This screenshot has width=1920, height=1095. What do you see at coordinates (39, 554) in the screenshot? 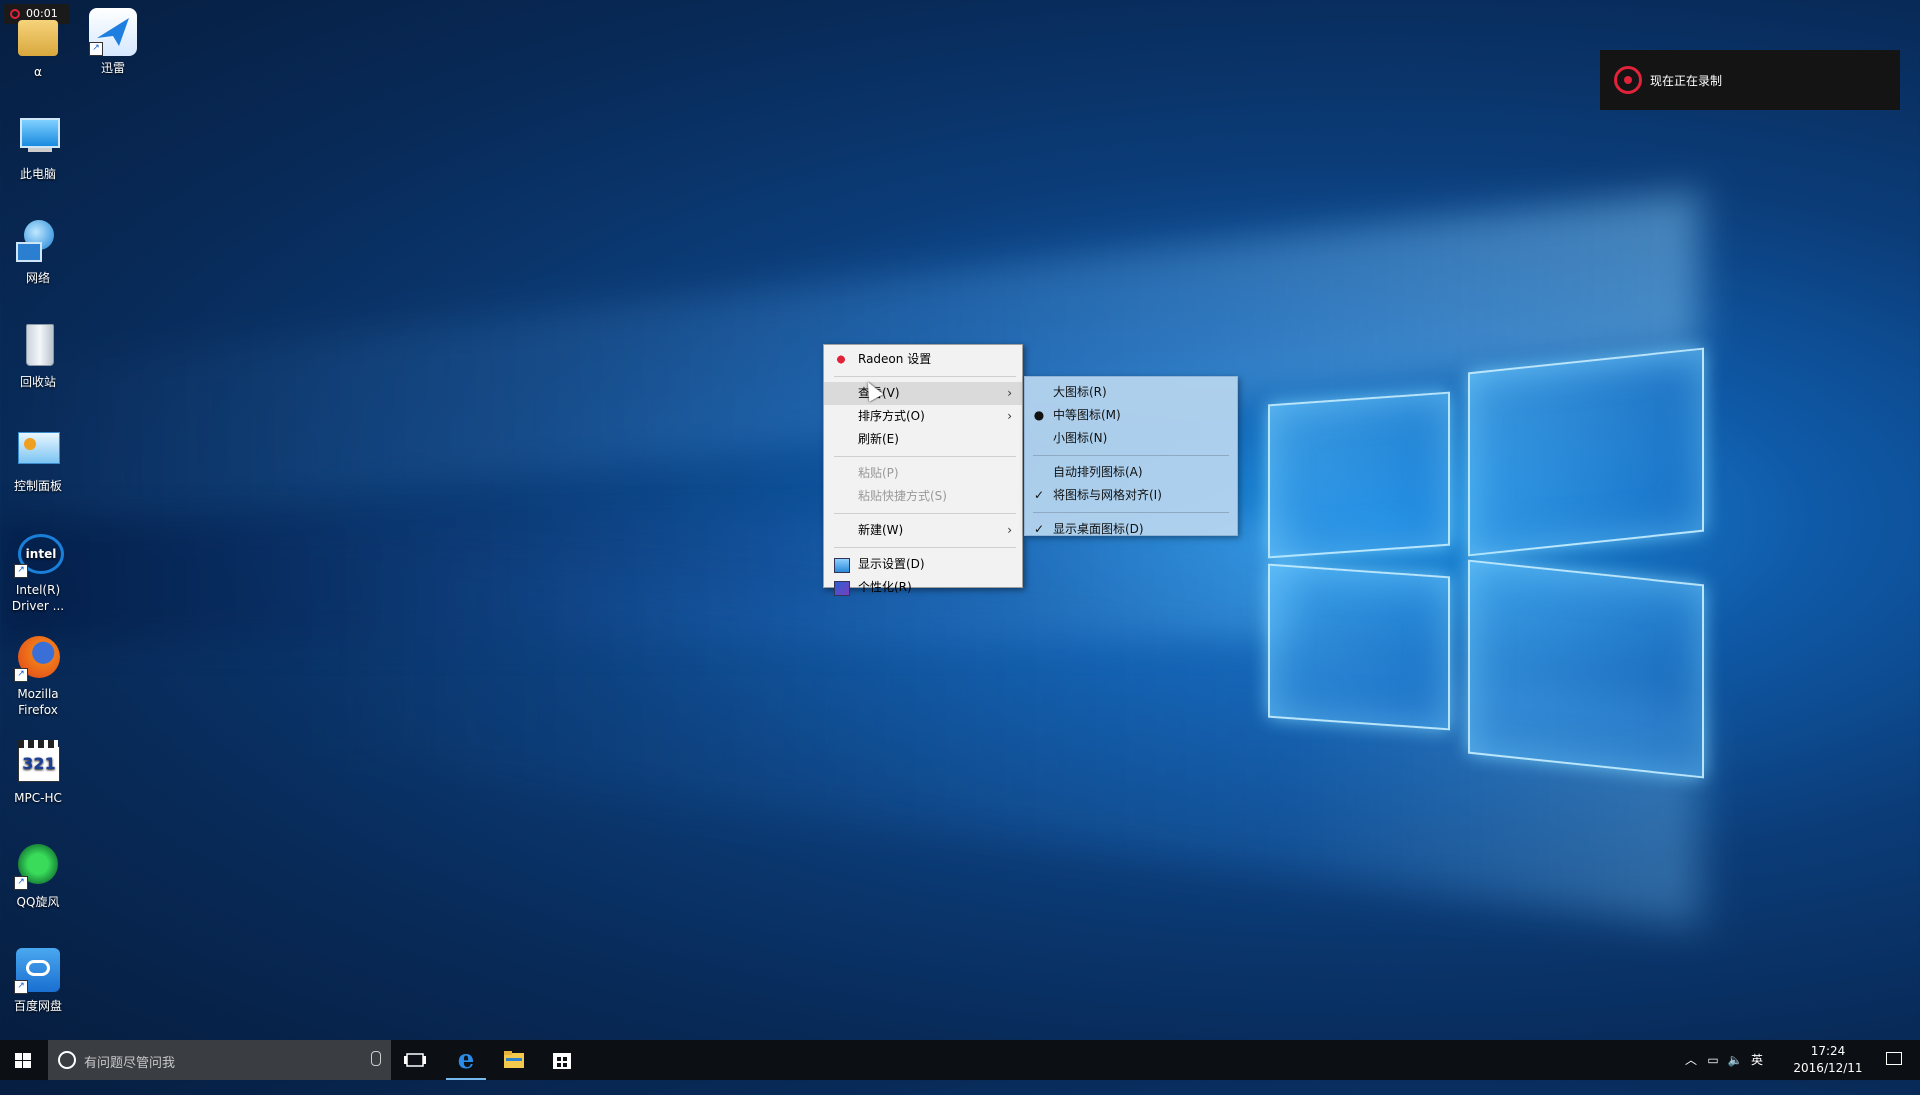
I see `intel-driver-icon: intel ↗` at bounding box center [39, 554].